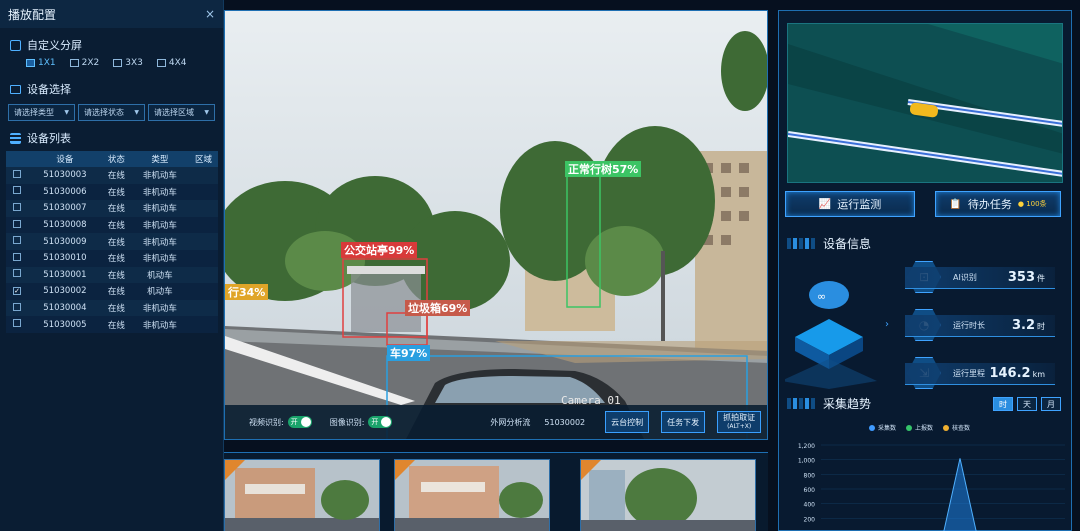 The width and height of the screenshot is (1080, 531). I want to click on legend-label: 上报数, so click(924, 428).